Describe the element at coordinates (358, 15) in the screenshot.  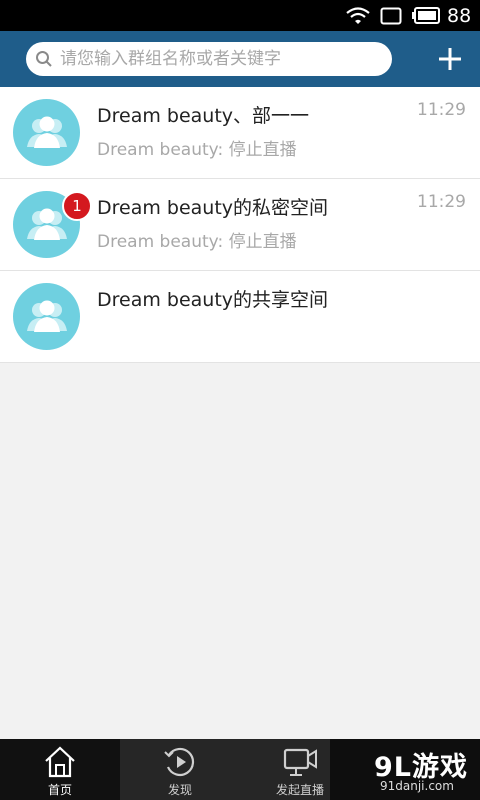
I see `wifi-icon` at that location.